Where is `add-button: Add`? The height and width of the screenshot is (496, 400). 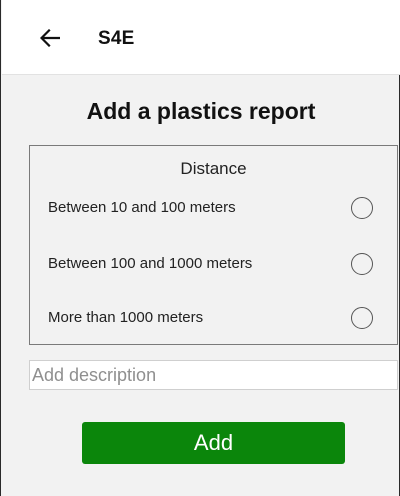
add-button: Add is located at coordinates (213, 443).